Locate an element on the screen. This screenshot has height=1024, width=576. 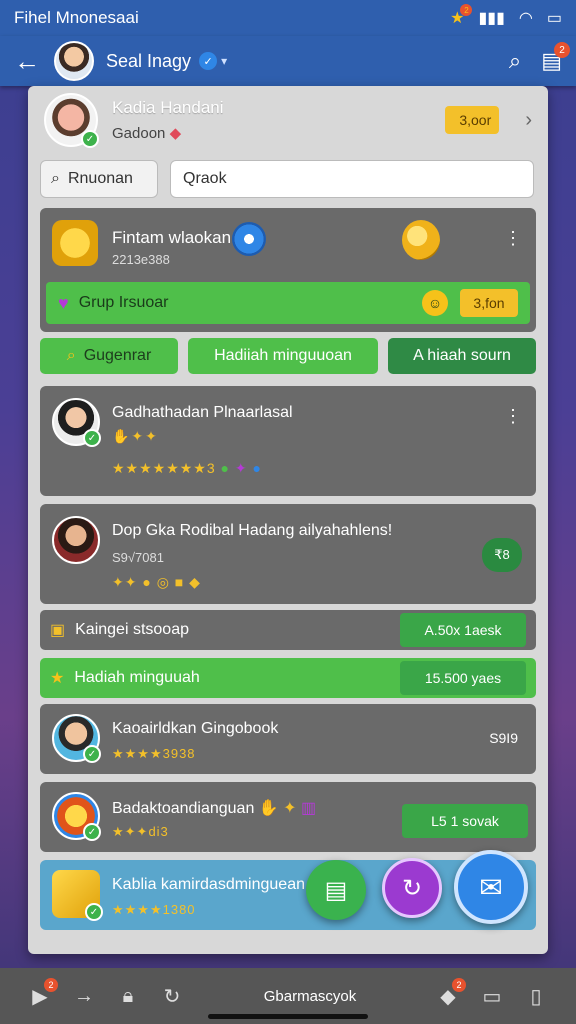
forward-arrow-icon: → is located at coordinates (84, 996).